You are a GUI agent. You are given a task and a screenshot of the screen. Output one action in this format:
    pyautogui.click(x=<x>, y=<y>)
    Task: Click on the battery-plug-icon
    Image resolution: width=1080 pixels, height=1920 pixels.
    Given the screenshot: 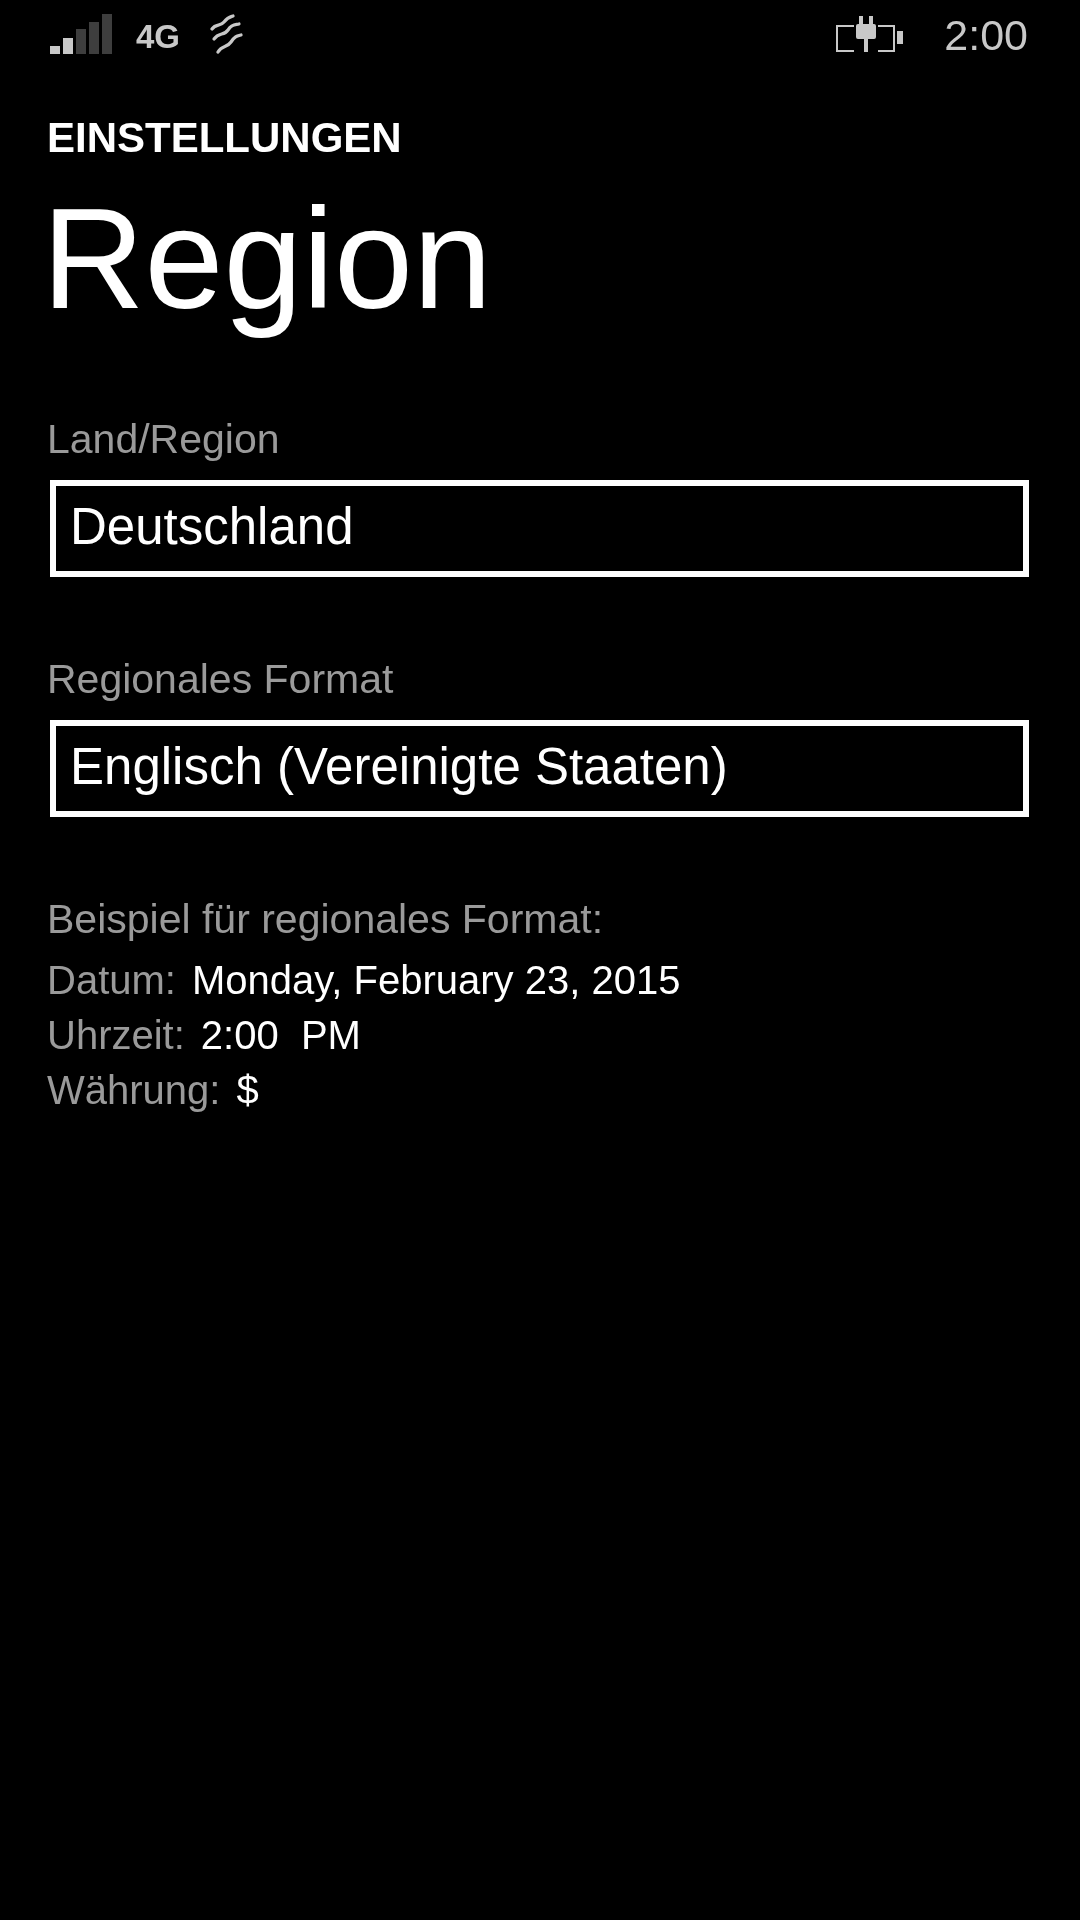 What is the action you would take?
    pyautogui.click(x=870, y=34)
    